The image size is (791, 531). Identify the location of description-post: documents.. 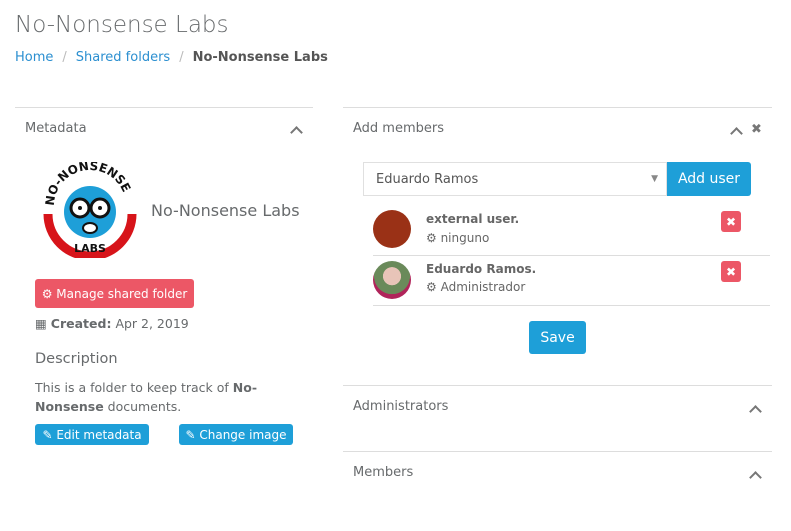
(142, 406).